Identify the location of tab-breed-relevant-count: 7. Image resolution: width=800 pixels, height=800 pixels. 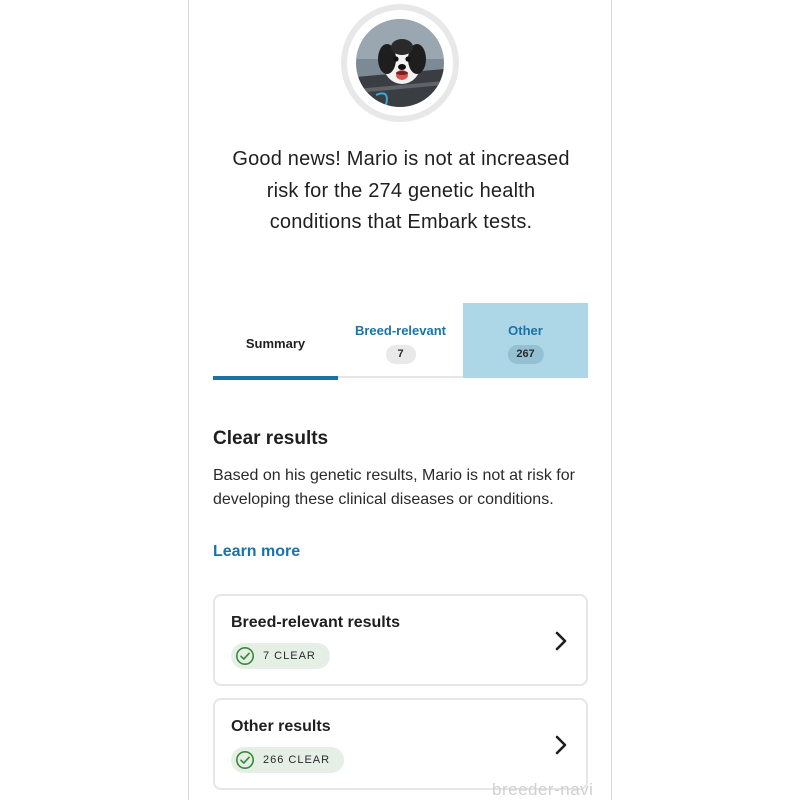
(400, 354).